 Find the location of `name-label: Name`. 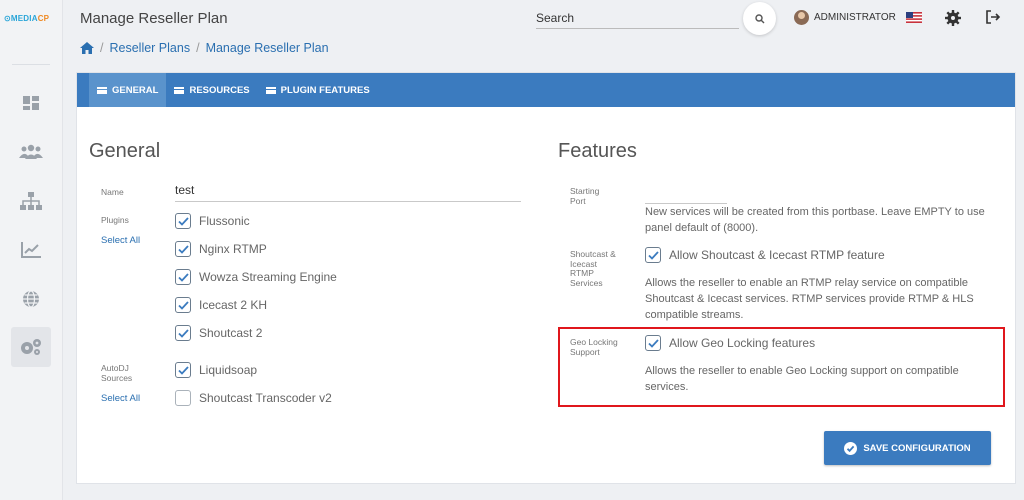

name-label: Name is located at coordinates (112, 192).